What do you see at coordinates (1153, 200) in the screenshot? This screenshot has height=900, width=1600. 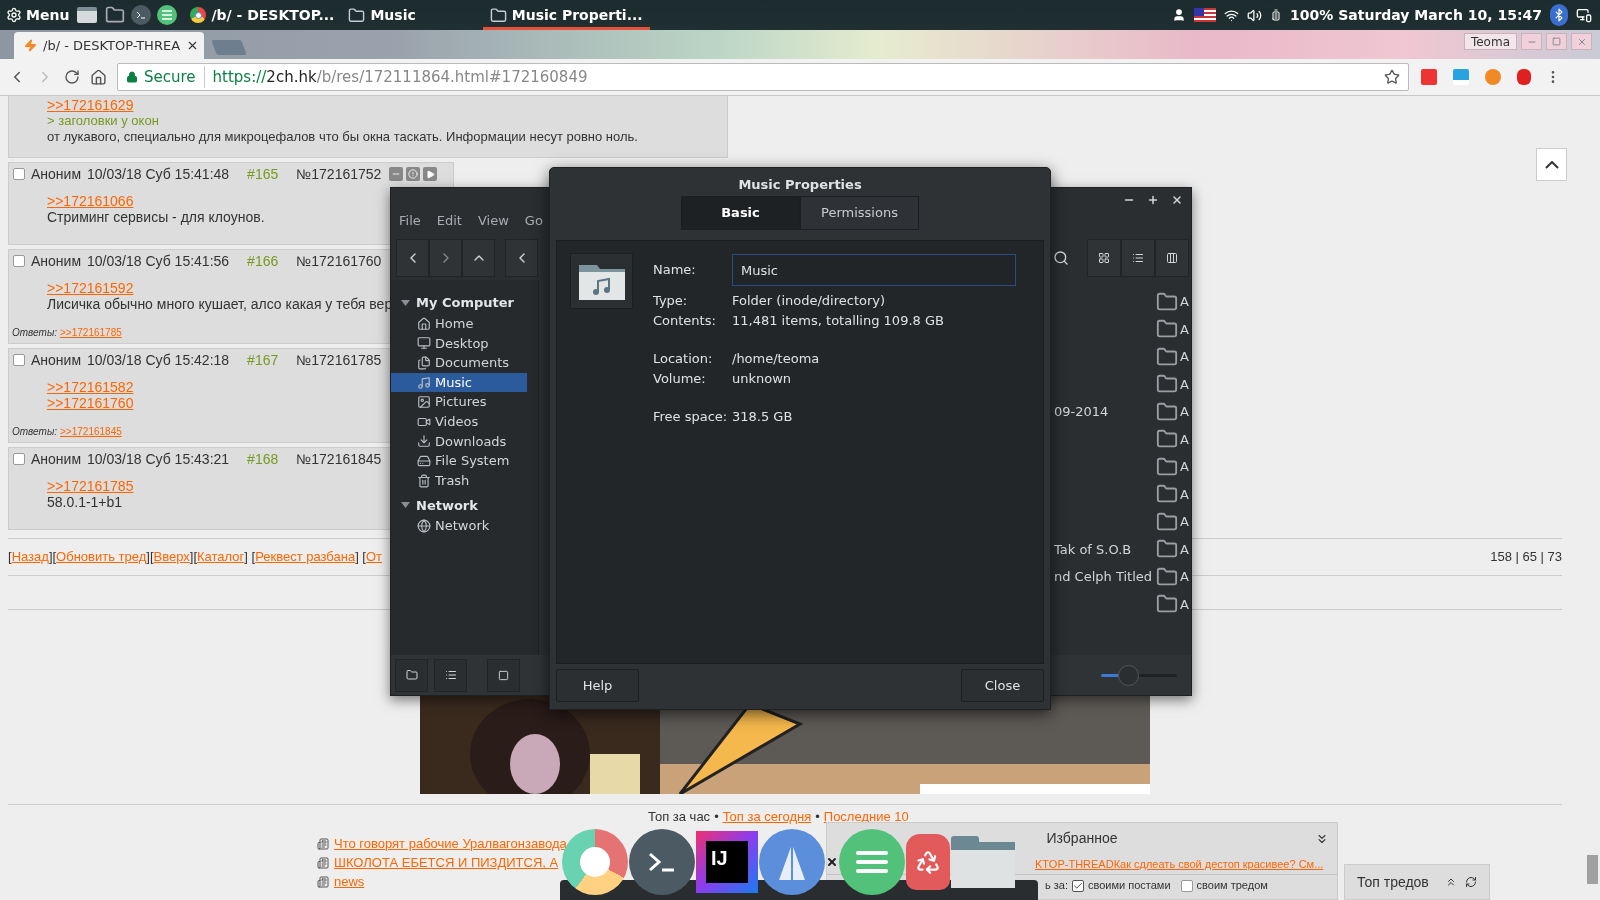 I see `maximize-icon` at bounding box center [1153, 200].